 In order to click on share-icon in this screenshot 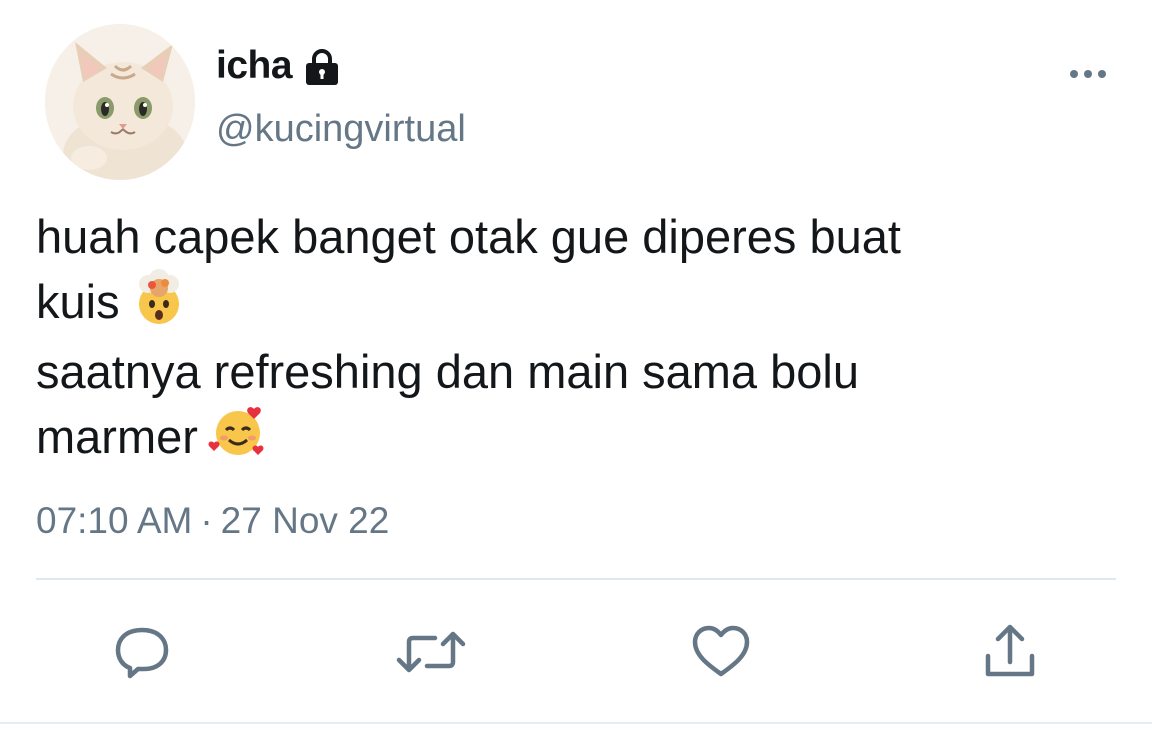, I will do `click(1010, 650)`.